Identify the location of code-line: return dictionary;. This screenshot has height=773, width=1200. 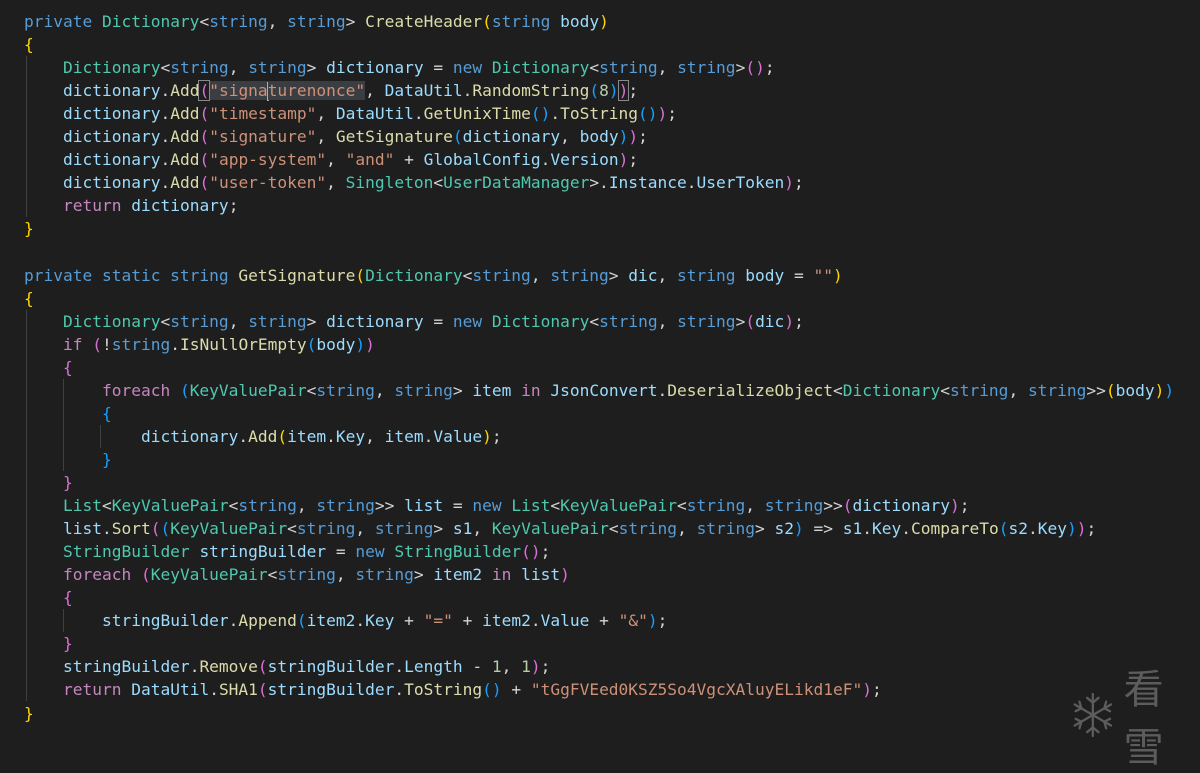
(131, 205).